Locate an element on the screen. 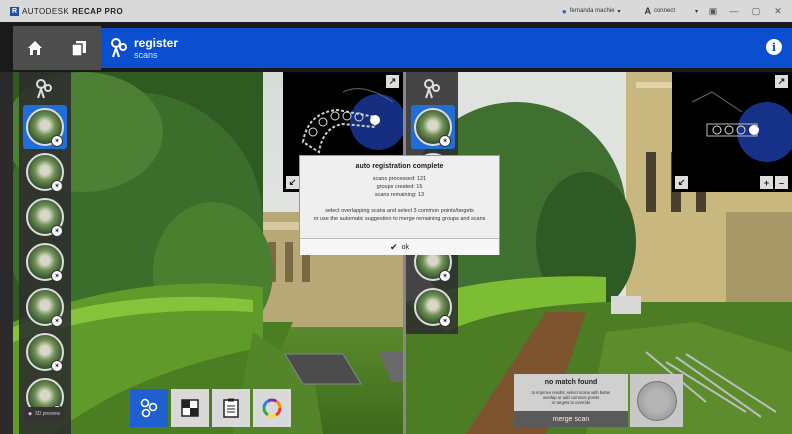 This screenshot has height=434, width=792. ok-button: ✔ ok is located at coordinates (399, 246).